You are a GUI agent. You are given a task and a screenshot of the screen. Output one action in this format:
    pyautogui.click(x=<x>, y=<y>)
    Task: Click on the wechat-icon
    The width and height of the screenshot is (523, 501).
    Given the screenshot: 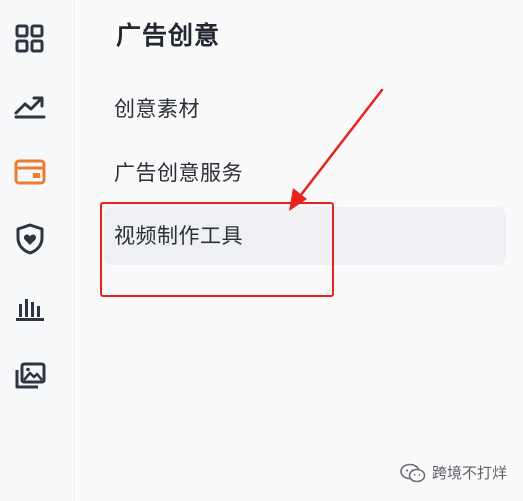 What is the action you would take?
    pyautogui.click(x=413, y=472)
    